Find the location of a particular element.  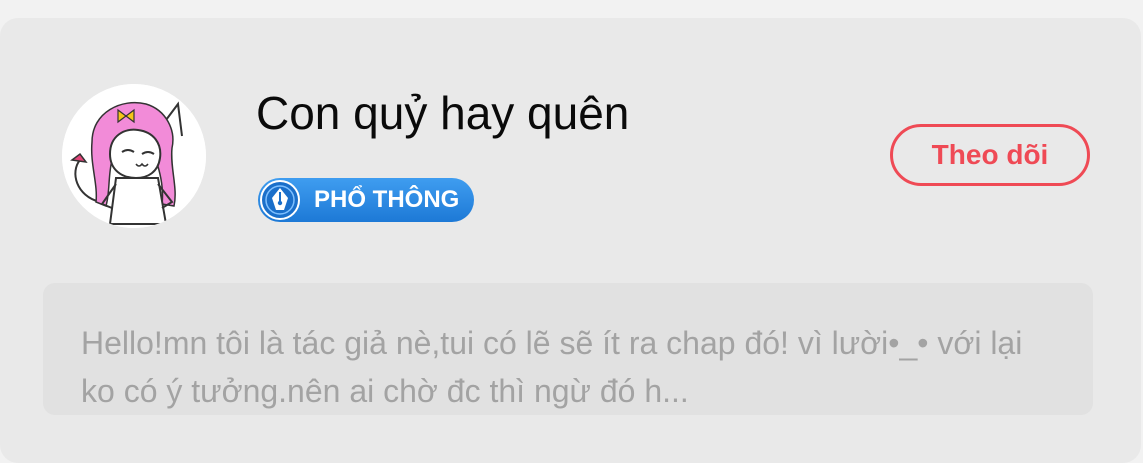

avatar is located at coordinates (134, 156).